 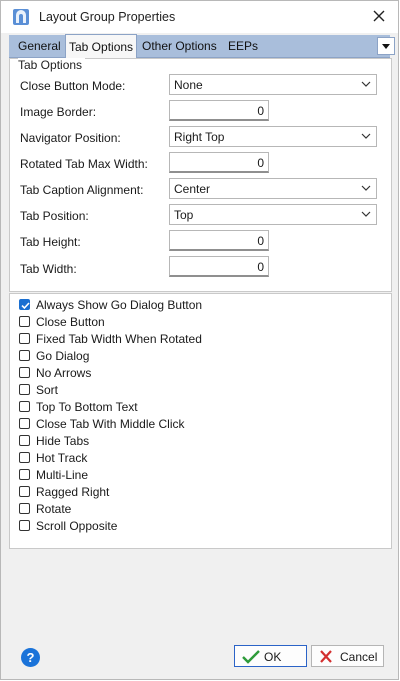 What do you see at coordinates (219, 266) in the screenshot?
I see `tab-width-input: 0` at bounding box center [219, 266].